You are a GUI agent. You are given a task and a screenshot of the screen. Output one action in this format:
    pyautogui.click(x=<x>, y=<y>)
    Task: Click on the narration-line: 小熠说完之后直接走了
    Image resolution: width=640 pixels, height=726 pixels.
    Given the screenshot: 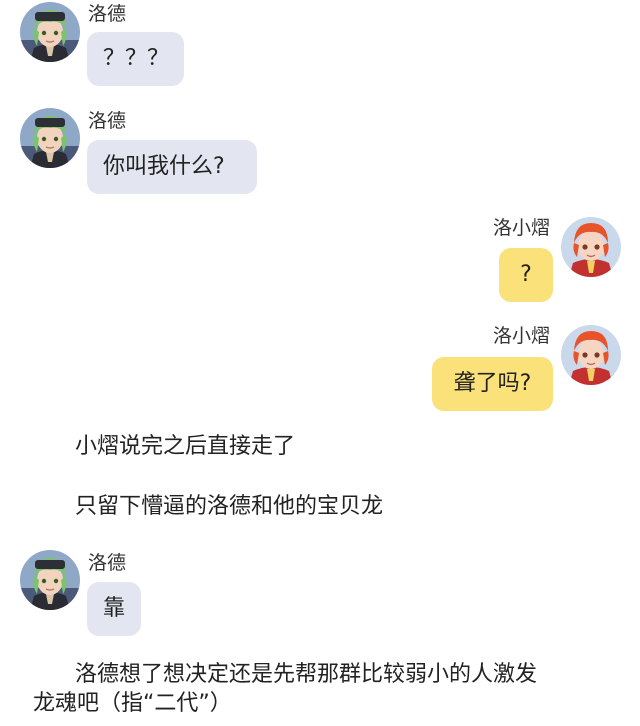 What is the action you would take?
    pyautogui.click(x=185, y=446)
    